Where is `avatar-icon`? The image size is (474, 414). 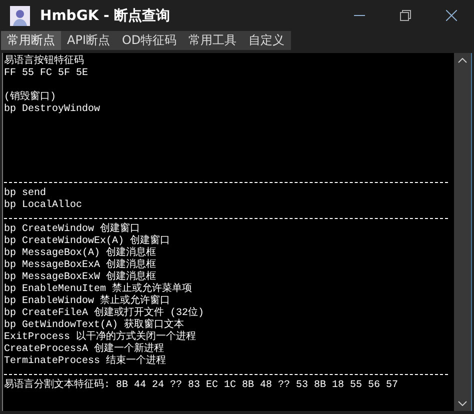 avatar-icon is located at coordinates (20, 16).